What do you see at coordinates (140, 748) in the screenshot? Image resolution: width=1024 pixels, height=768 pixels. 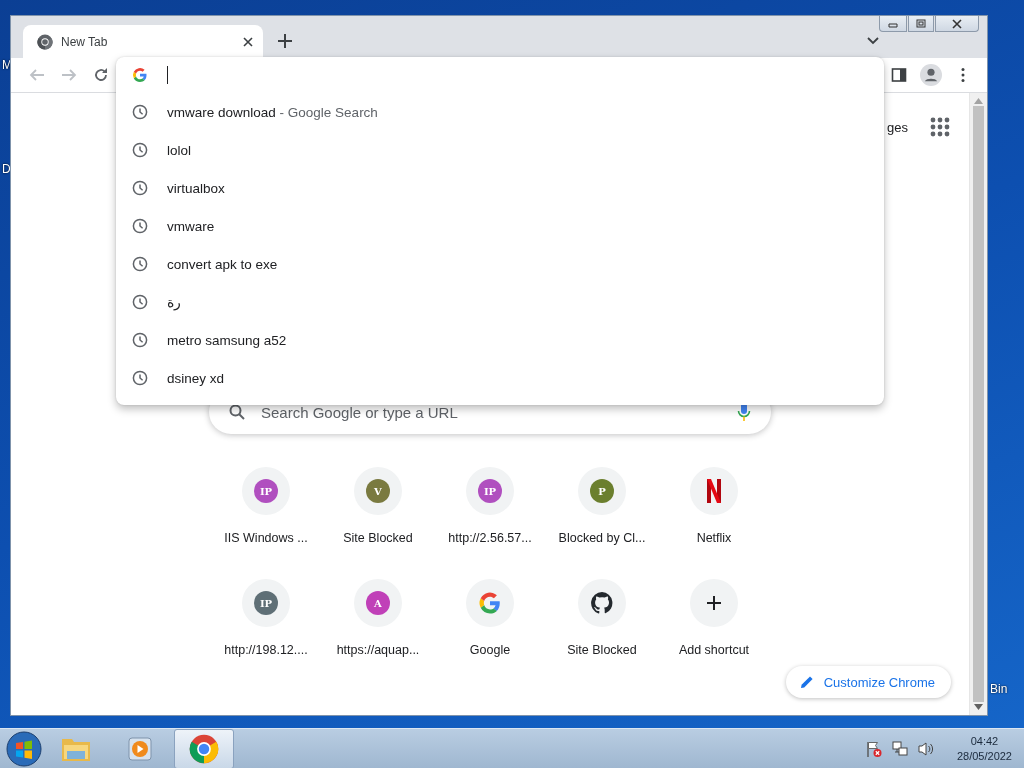 I see `media-player-icon` at bounding box center [140, 748].